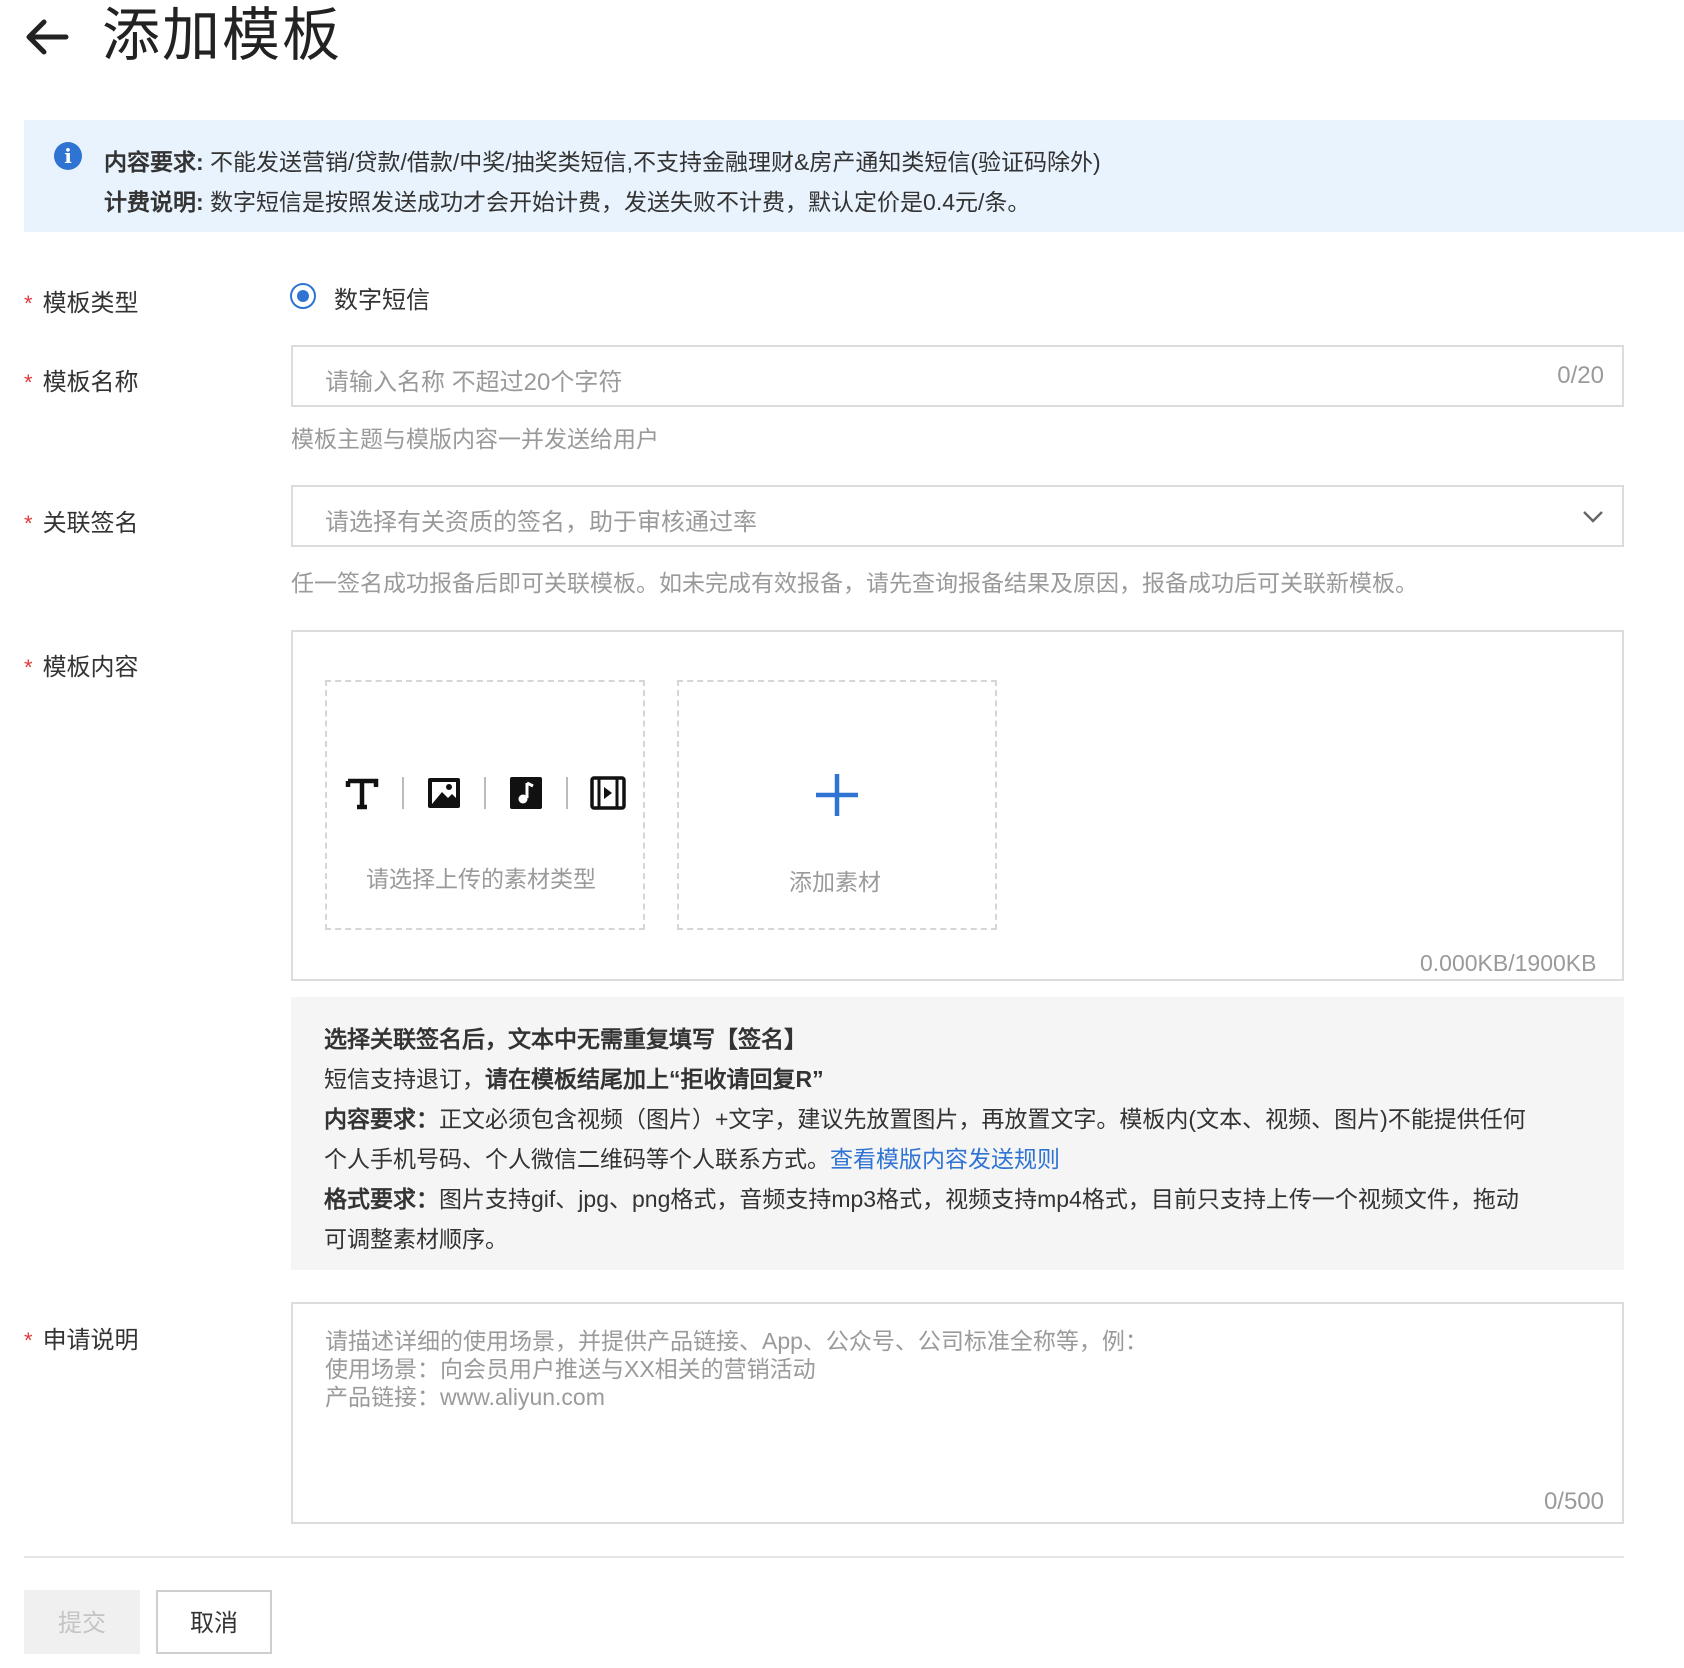 The height and width of the screenshot is (1668, 1684). What do you see at coordinates (565, 1039) in the screenshot?
I see `tip-signature: 选择关联签名后，文本中无需重复填写【签名】` at bounding box center [565, 1039].